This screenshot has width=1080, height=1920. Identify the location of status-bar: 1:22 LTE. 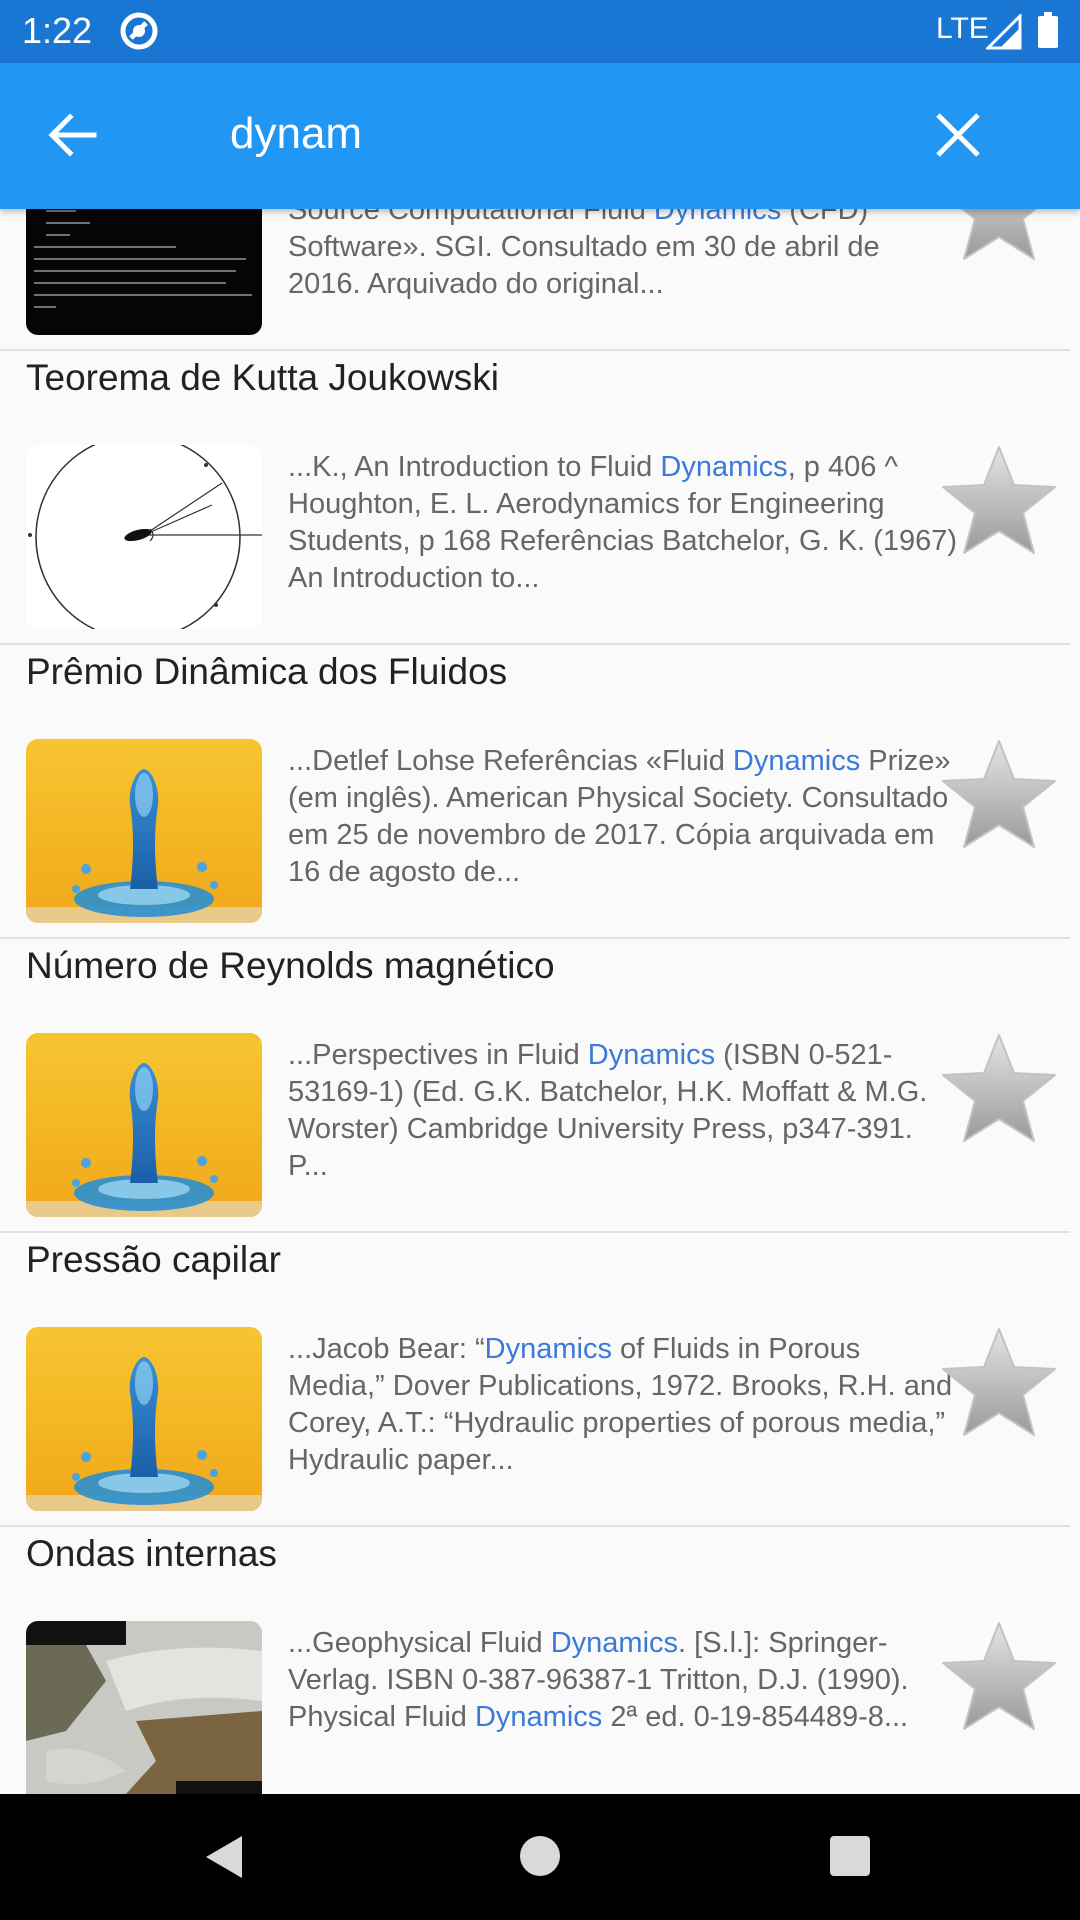
(540, 31).